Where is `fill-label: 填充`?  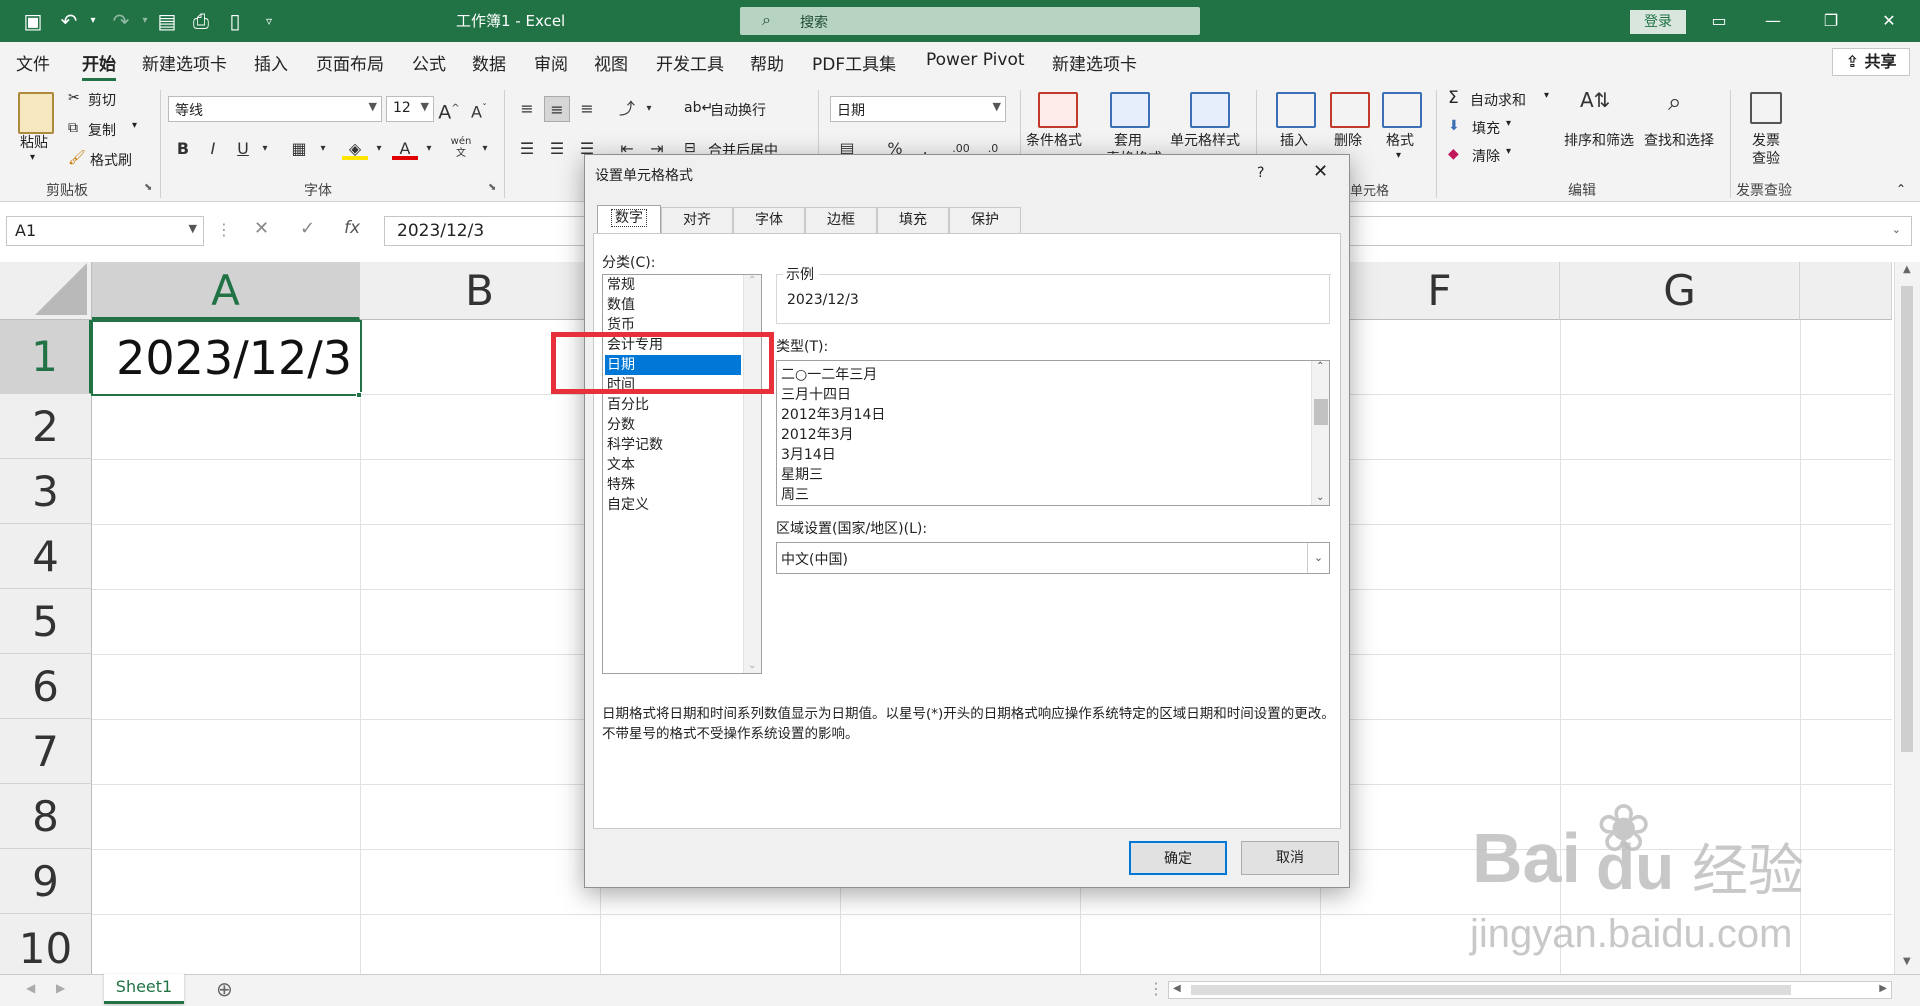 fill-label: 填充 is located at coordinates (1486, 128).